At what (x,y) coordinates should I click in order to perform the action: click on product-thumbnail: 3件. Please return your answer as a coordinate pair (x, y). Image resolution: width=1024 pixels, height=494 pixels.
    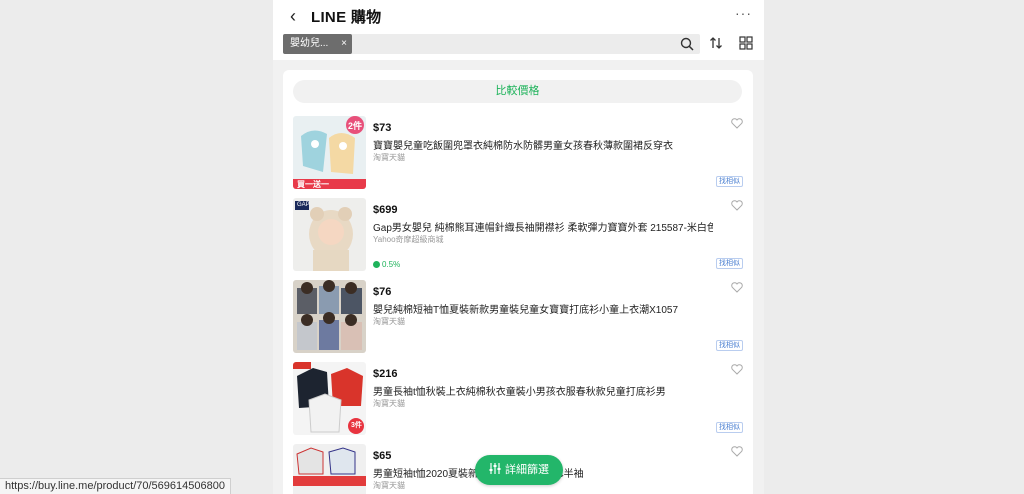
    Looking at the image, I should click on (329, 398).